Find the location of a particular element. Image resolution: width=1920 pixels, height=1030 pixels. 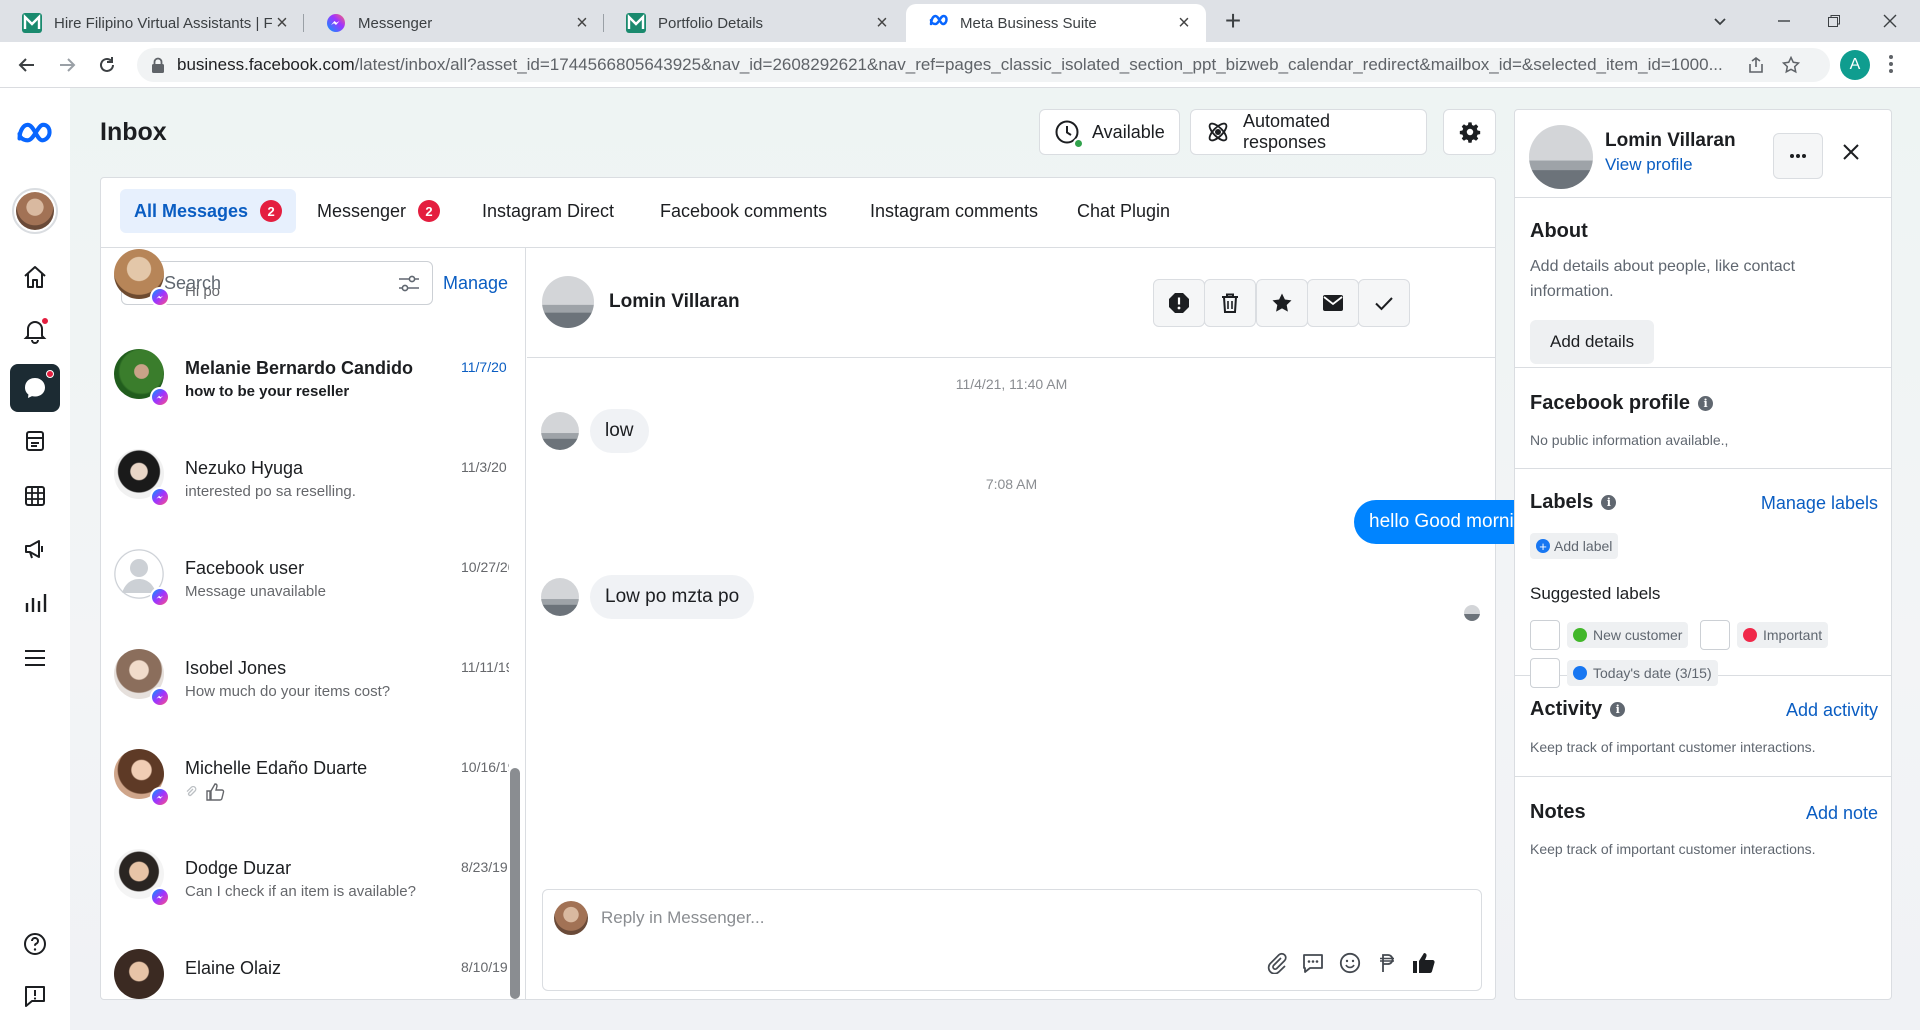

contact-name: Dodge Duzar is located at coordinates (238, 868).